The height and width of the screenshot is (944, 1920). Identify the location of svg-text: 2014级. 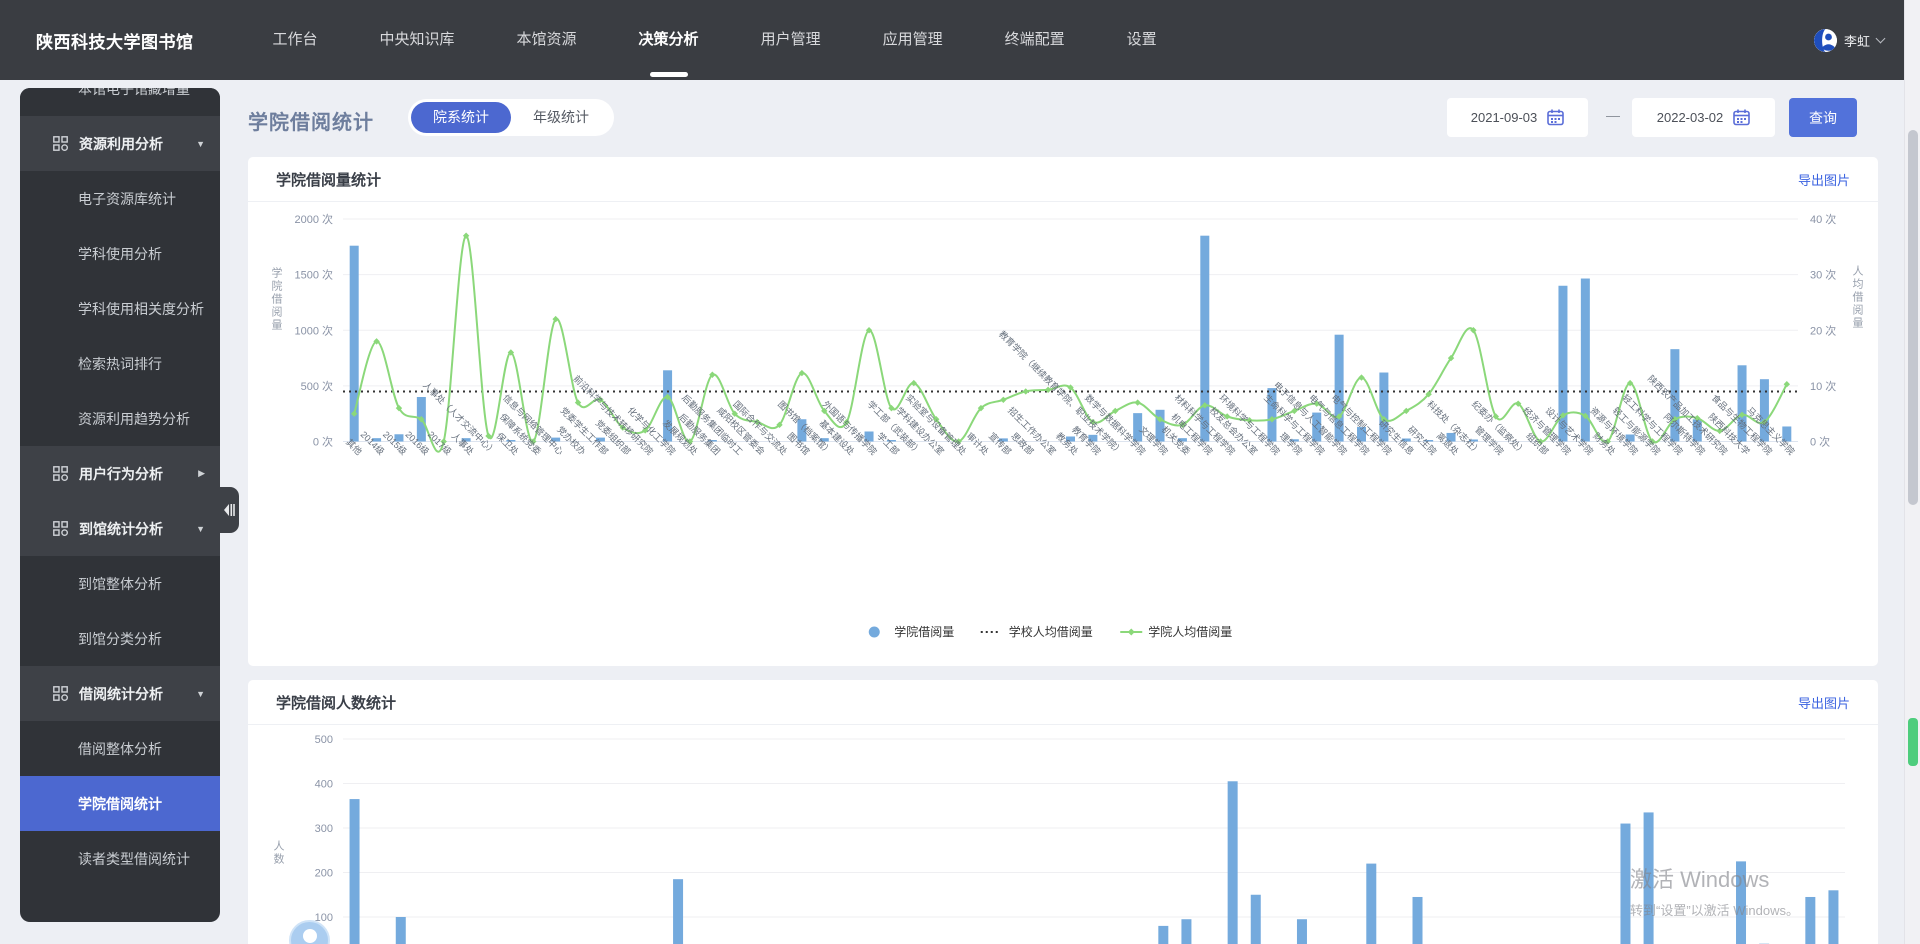
(373, 443).